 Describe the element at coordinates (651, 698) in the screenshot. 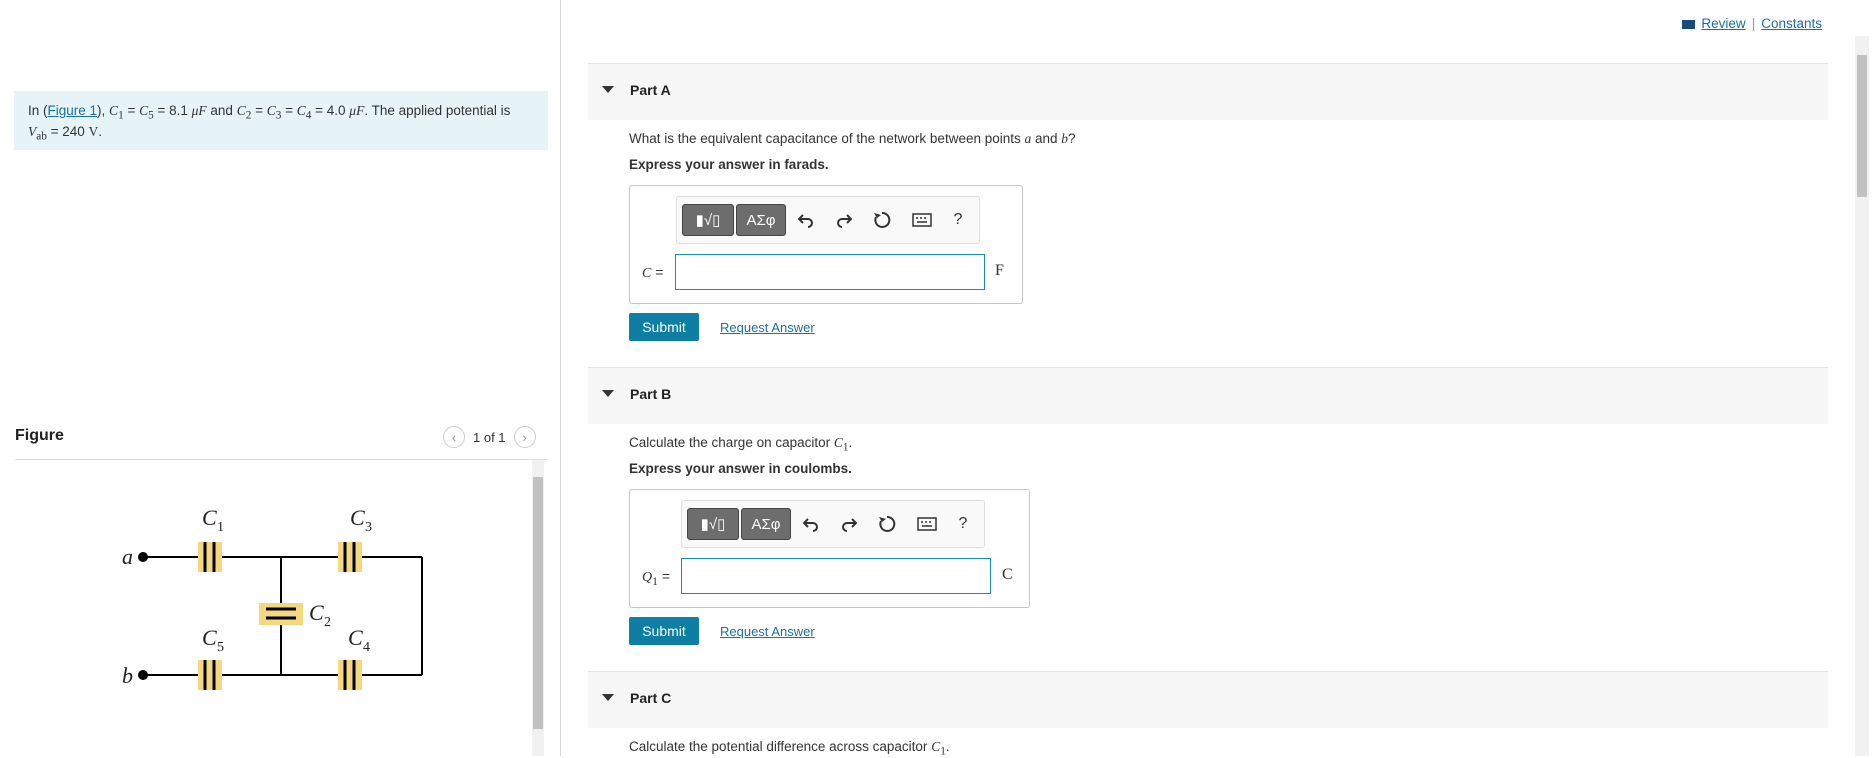

I see `part-c-label: Part C` at that location.